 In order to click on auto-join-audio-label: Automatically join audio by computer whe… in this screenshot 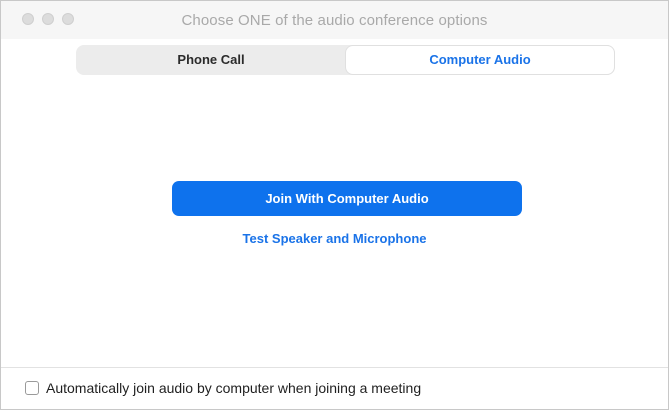, I will do `click(233, 388)`.